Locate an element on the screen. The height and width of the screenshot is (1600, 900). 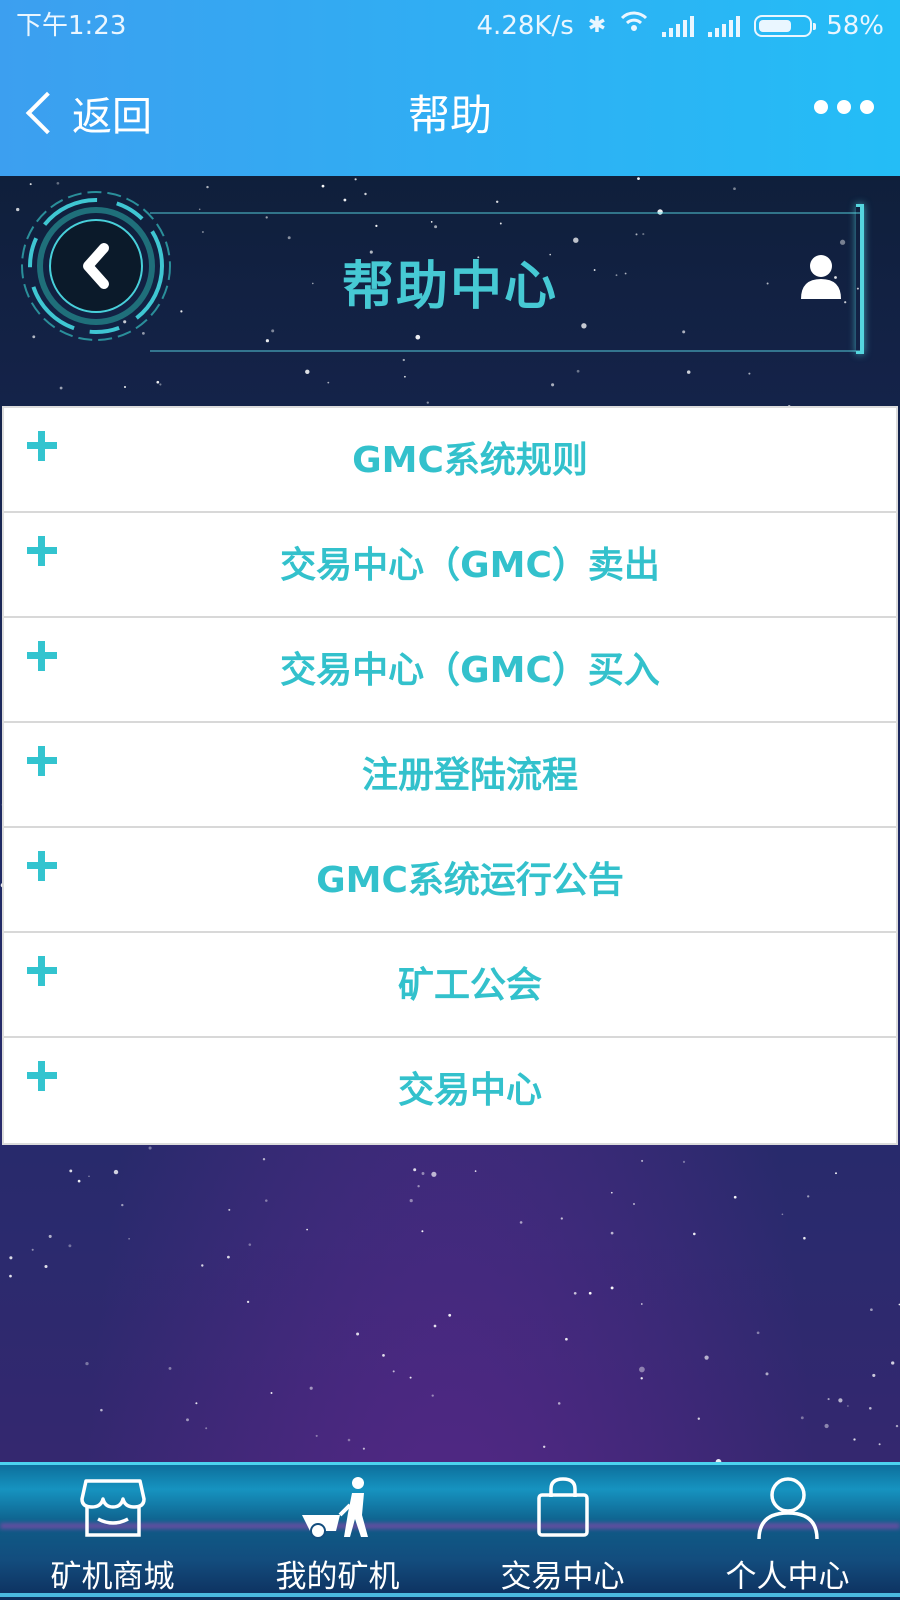
nav-item-store: 矿机商城 is located at coordinates (112, 1532).